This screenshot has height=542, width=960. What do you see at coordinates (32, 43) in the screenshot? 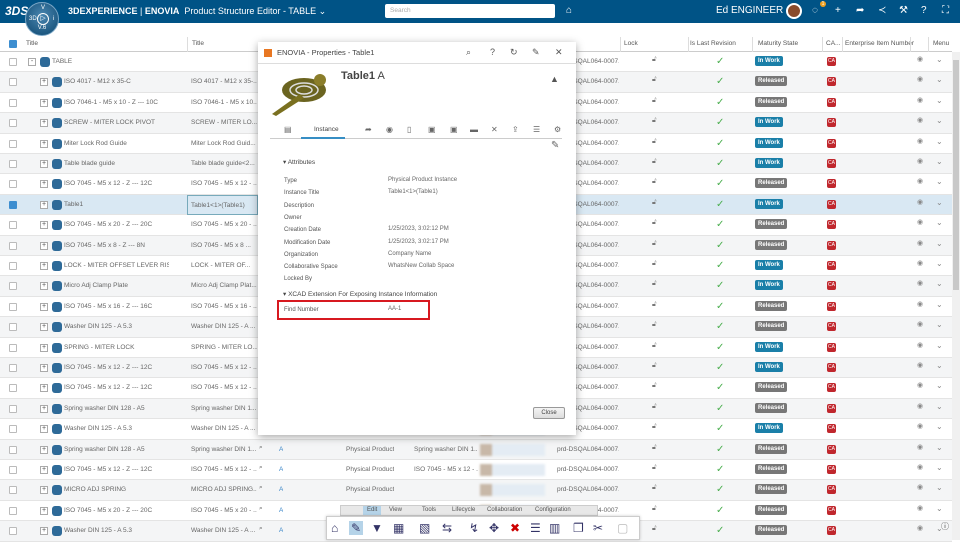
I see `column-title: Title` at bounding box center [32, 43].